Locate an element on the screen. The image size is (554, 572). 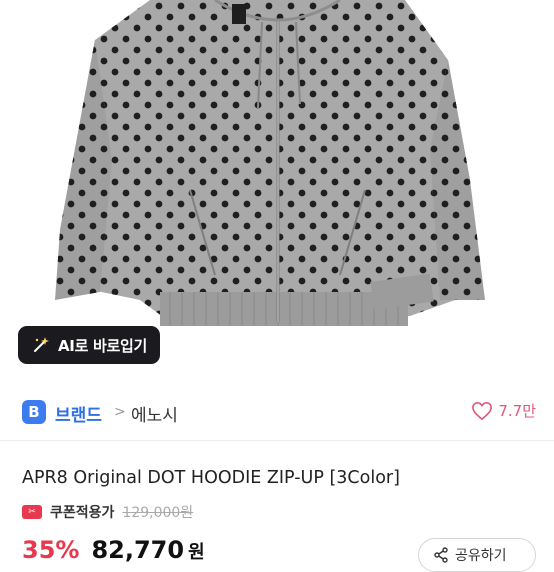
original-price: 129,000원 is located at coordinates (158, 513).